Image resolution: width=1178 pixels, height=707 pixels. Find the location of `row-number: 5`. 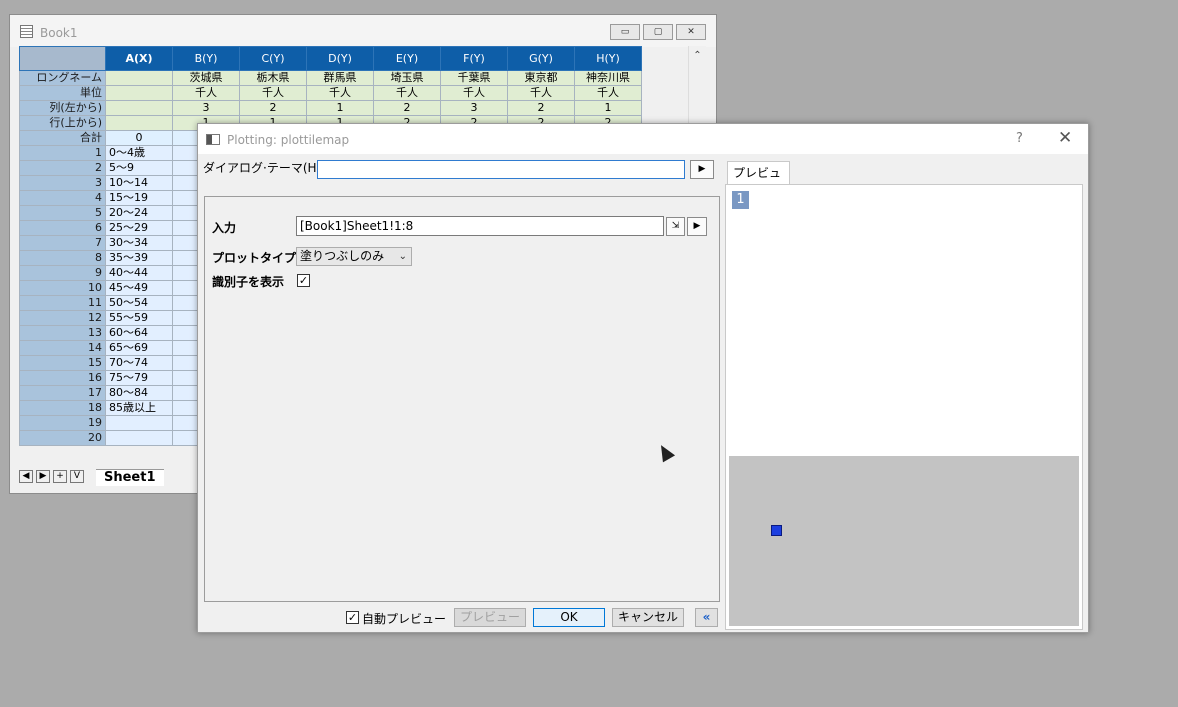

row-number: 5 is located at coordinates (62, 213).